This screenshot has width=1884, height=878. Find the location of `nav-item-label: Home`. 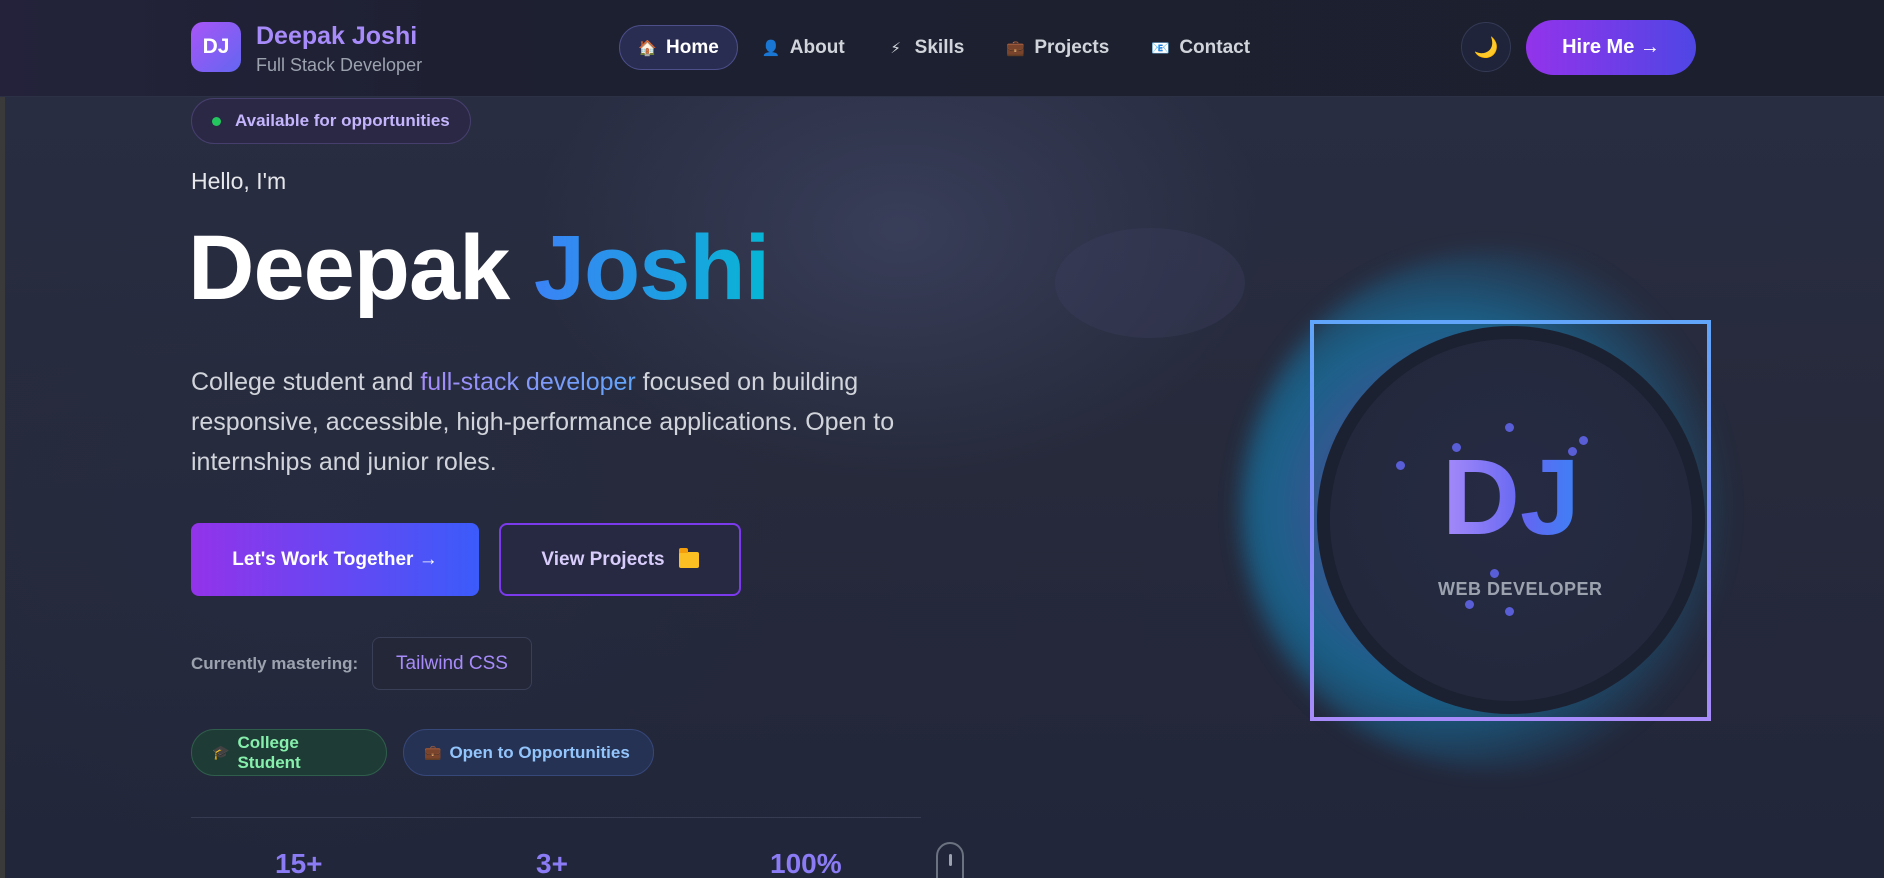

nav-item-label: Home is located at coordinates (692, 47).